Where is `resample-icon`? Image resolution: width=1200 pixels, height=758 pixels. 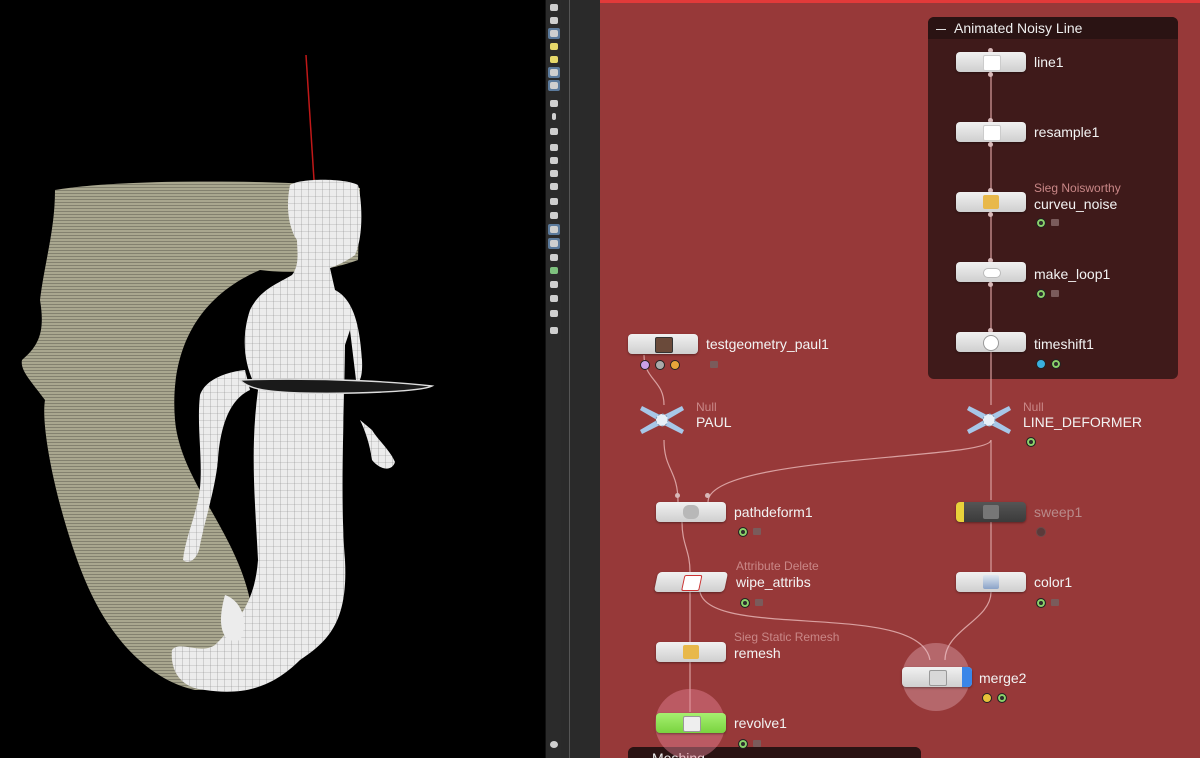 resample-icon is located at coordinates (992, 133).